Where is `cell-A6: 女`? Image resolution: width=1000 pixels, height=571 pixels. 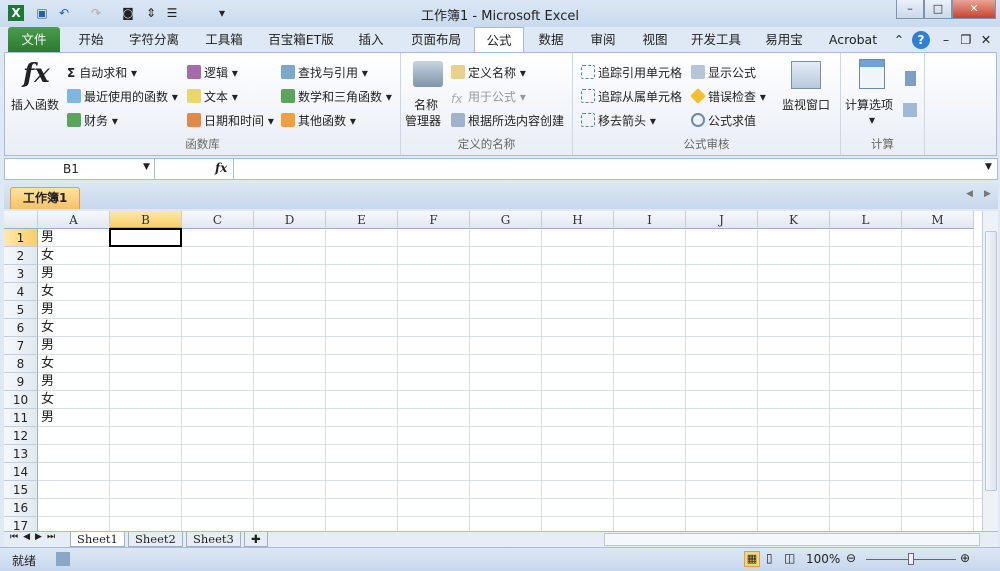 cell-A6: 女 is located at coordinates (47, 328).